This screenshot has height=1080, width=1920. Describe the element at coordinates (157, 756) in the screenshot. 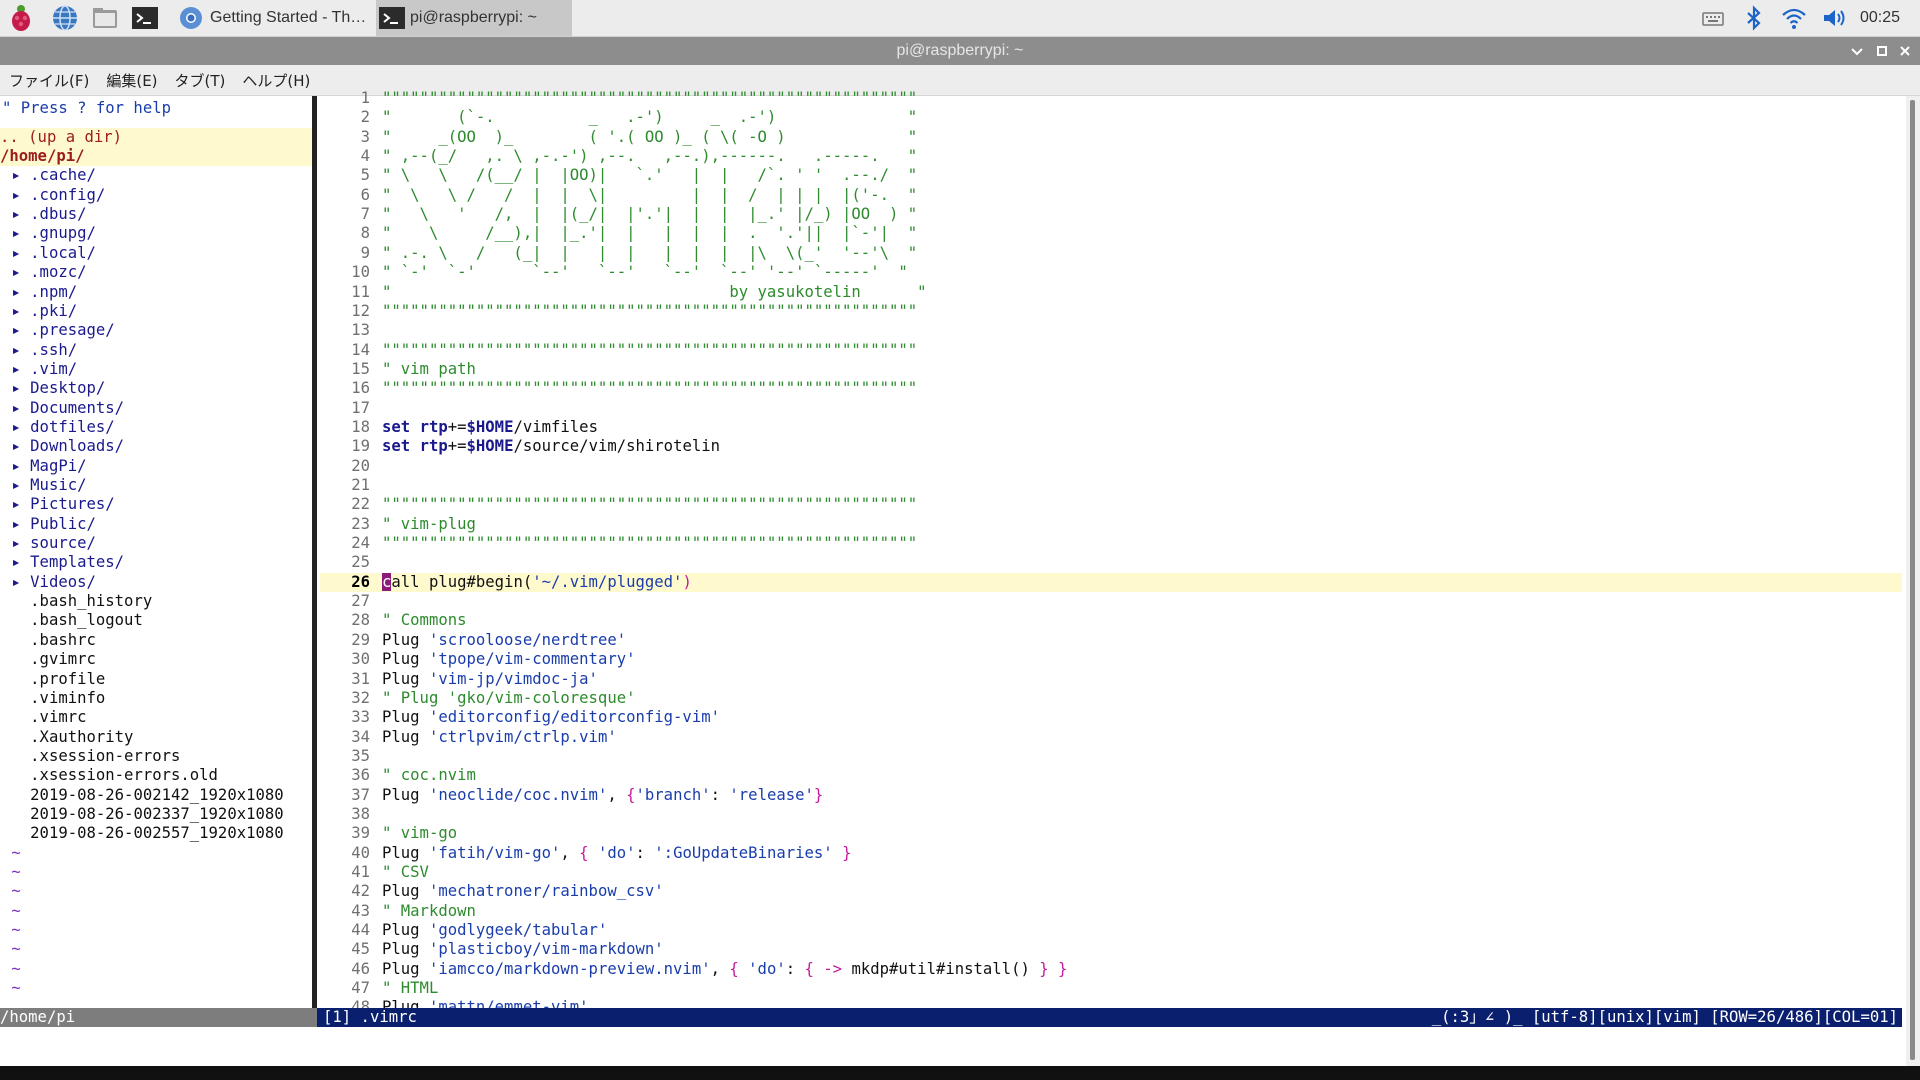

I see `nerdtree-file: .xsession-errors` at that location.